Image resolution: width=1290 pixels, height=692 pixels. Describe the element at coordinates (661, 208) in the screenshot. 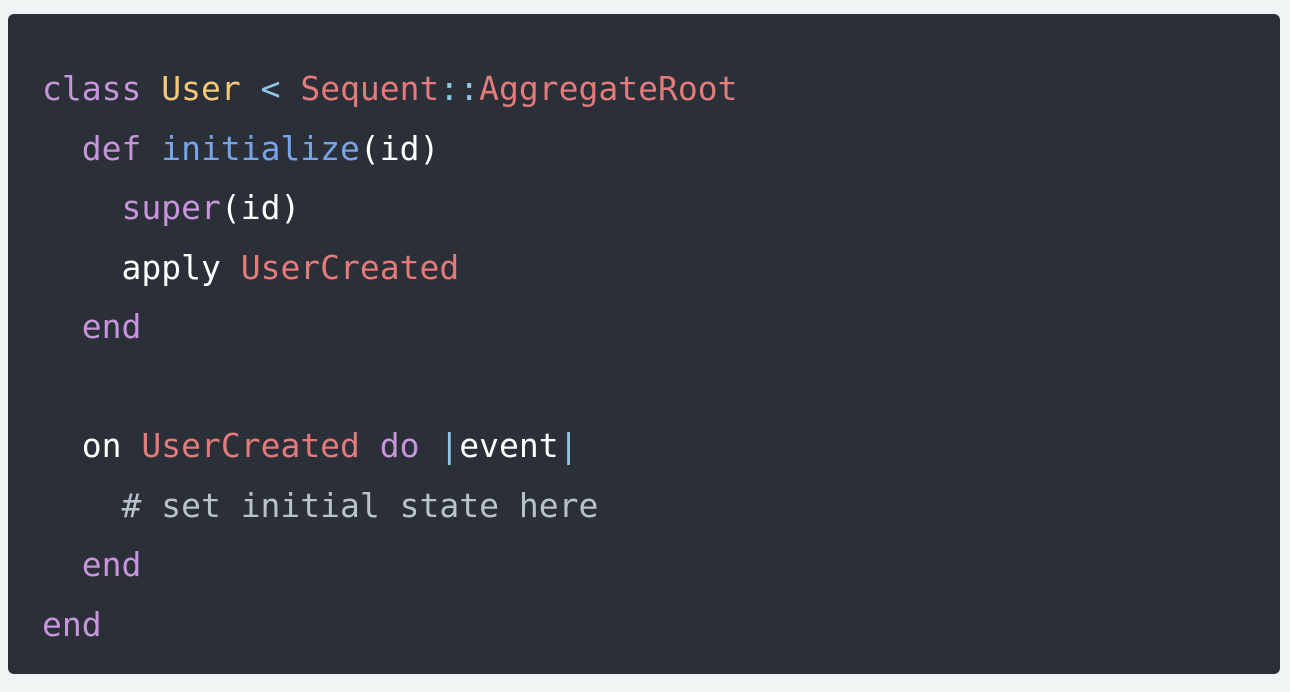

I see `code-line: super(id)` at that location.